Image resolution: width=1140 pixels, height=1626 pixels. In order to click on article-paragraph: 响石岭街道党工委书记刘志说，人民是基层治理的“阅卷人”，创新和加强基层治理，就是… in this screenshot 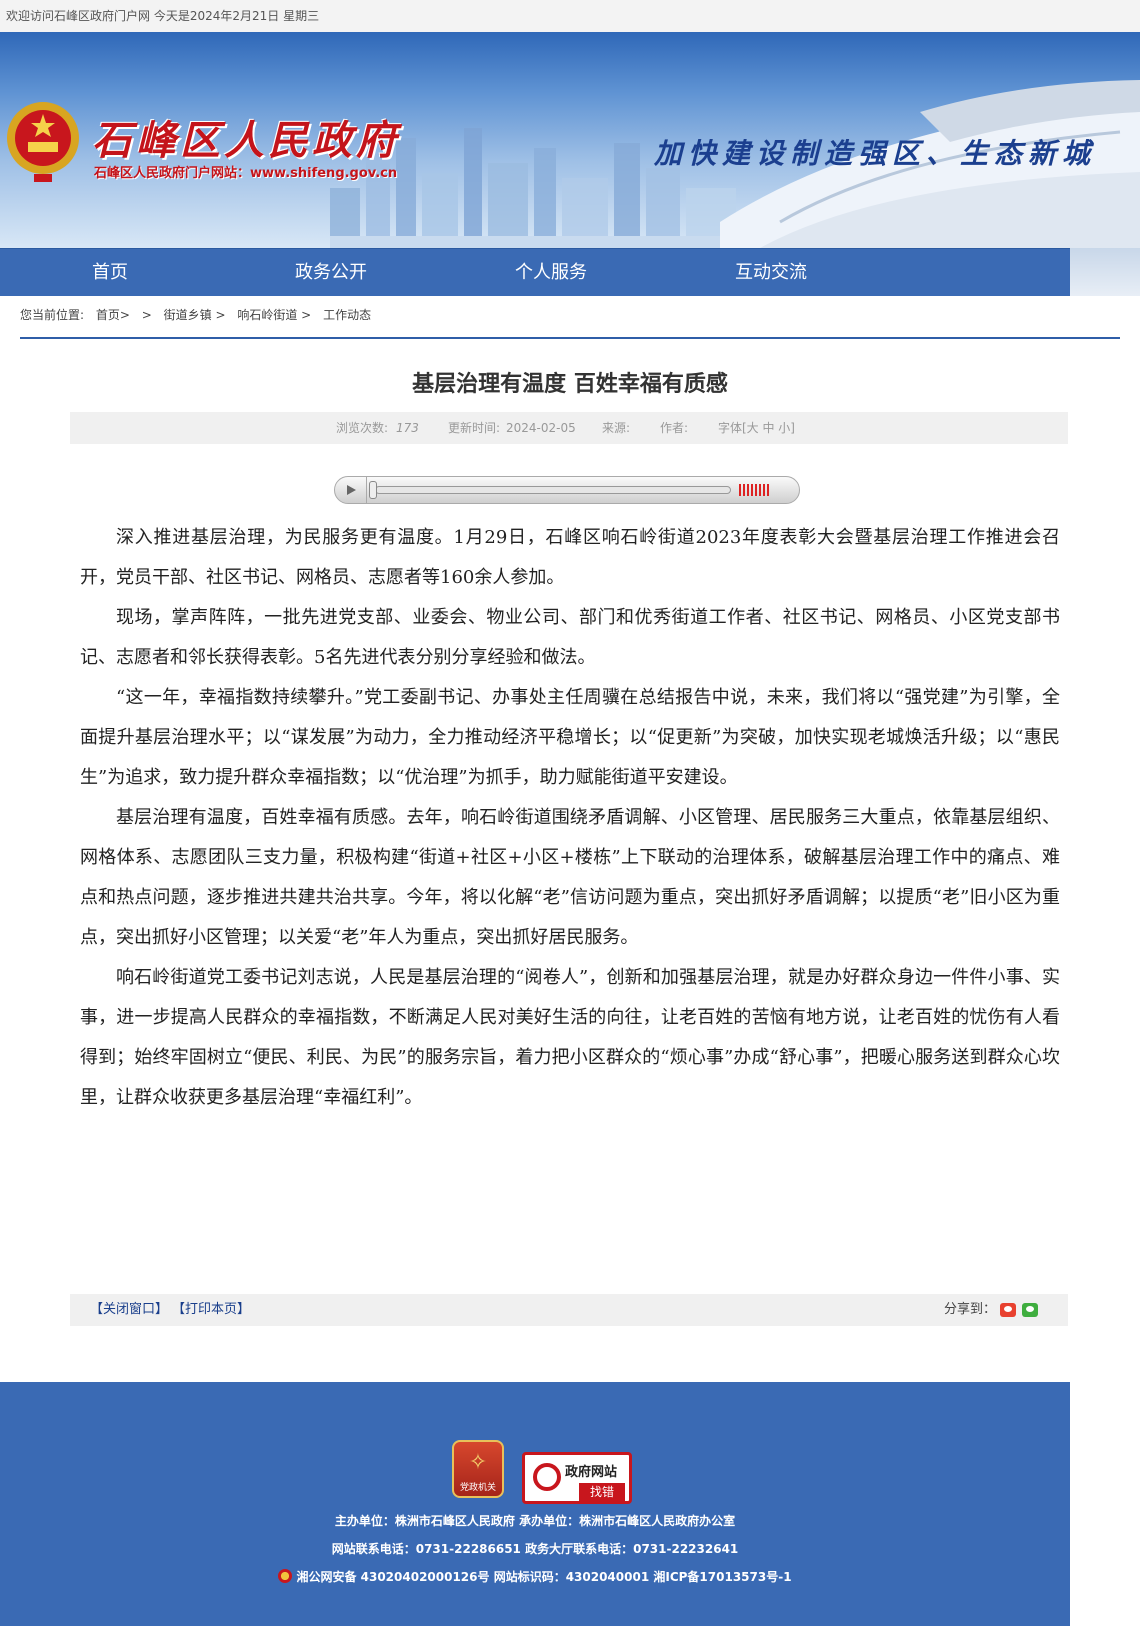, I will do `click(570, 1037)`.